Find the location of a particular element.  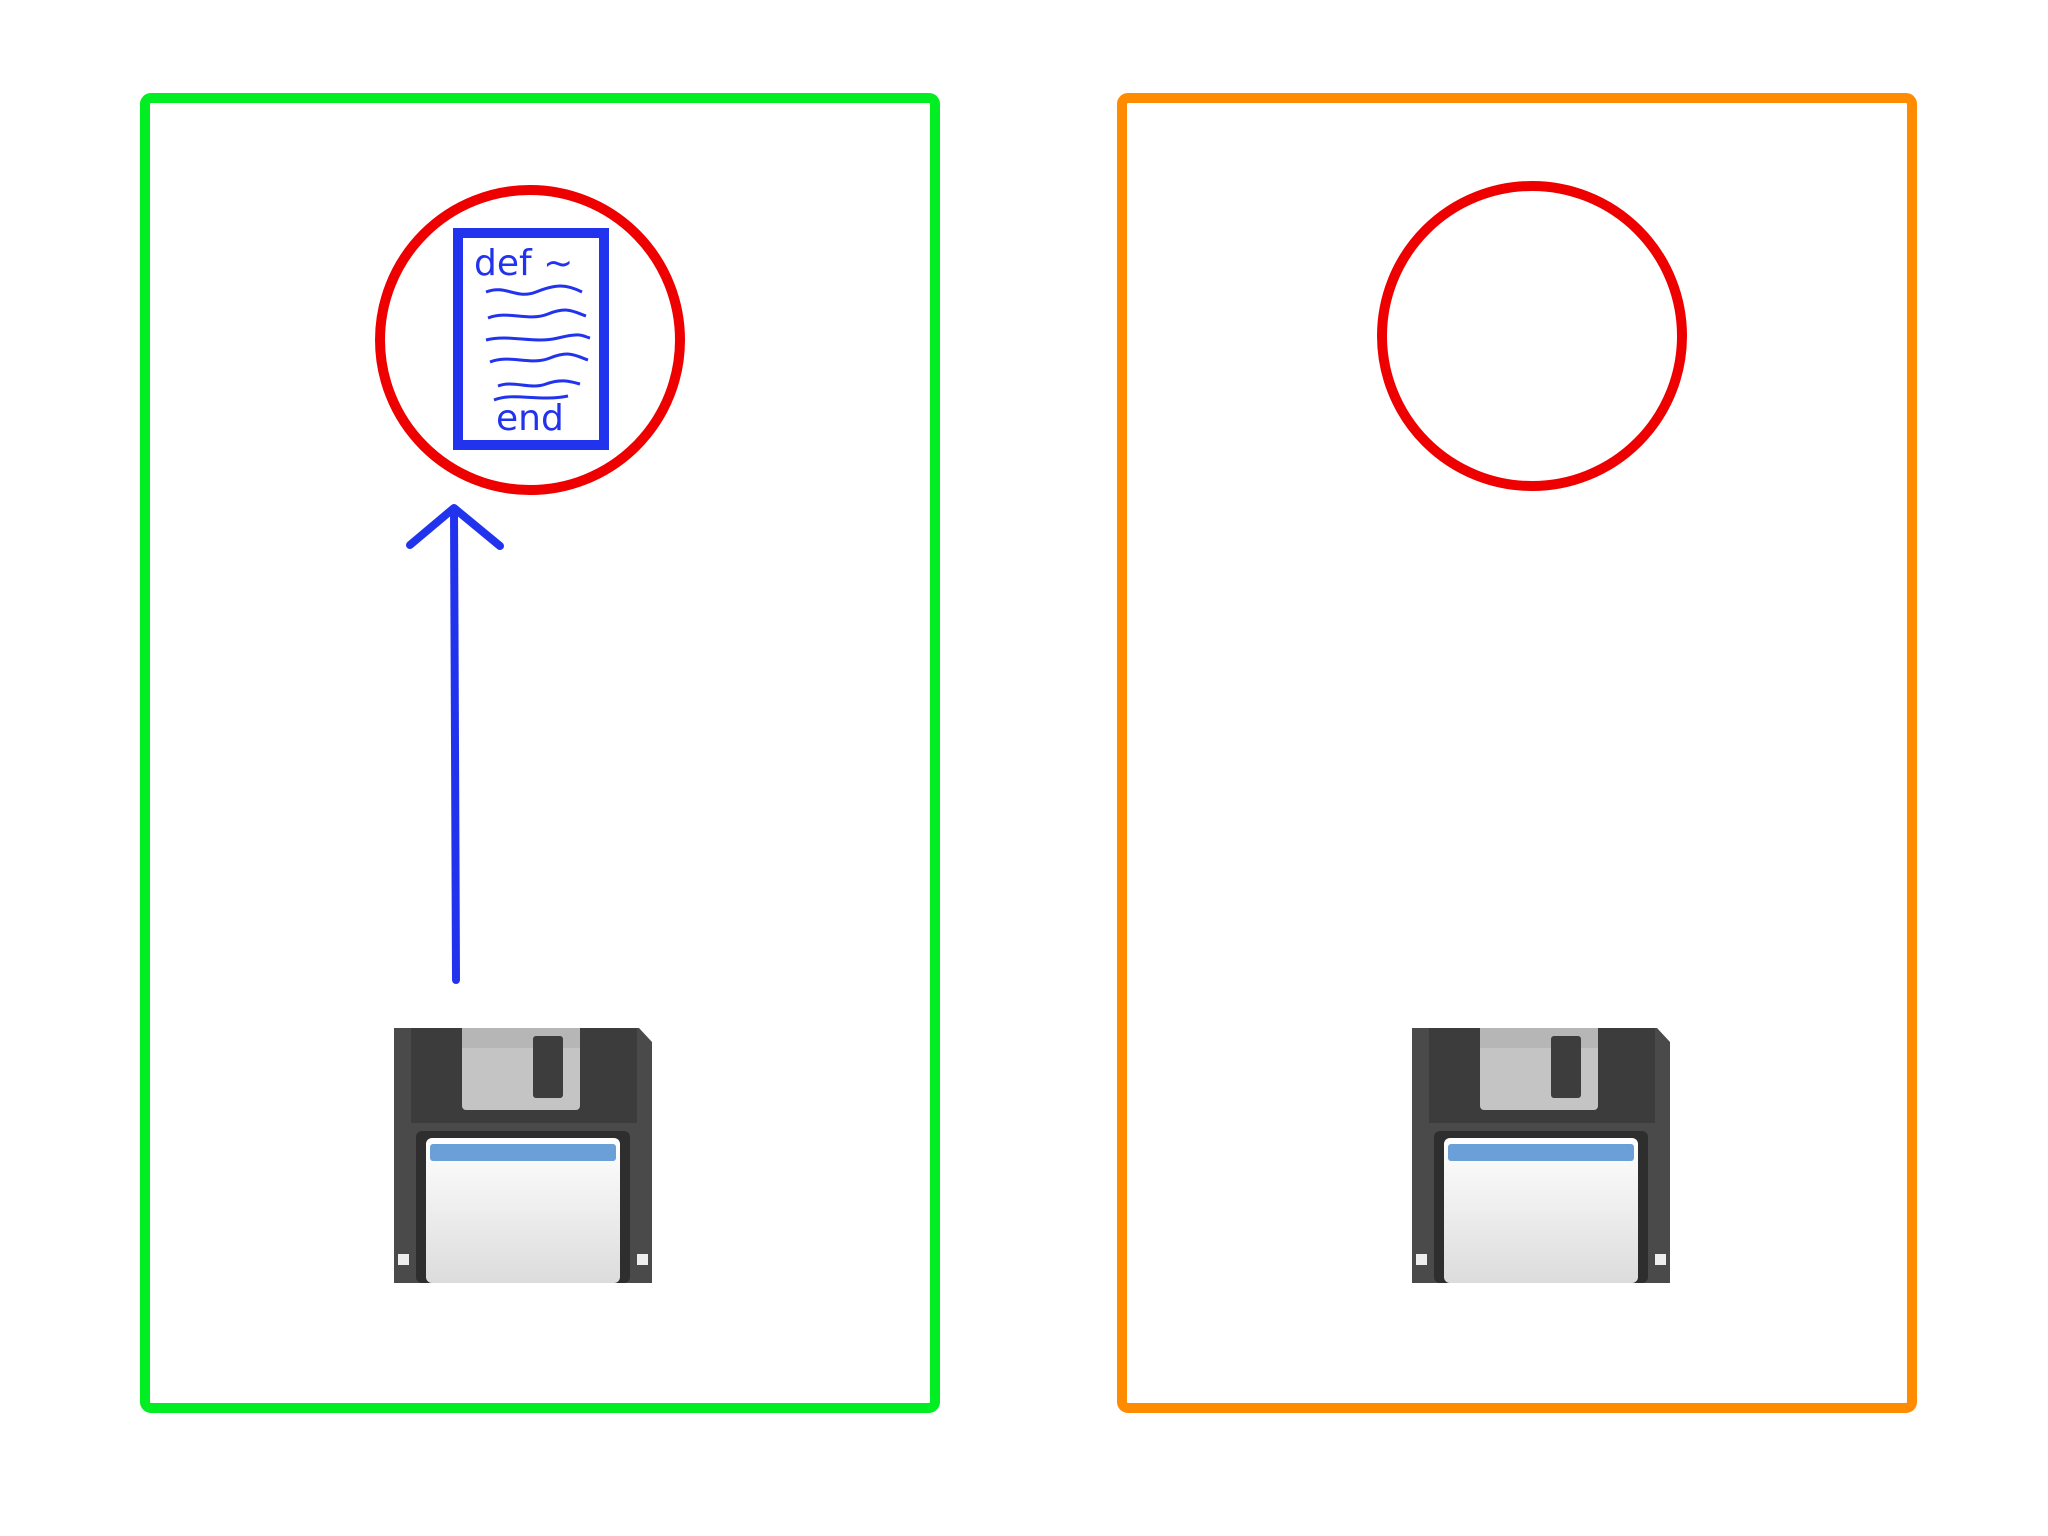

arrow-up-icon is located at coordinates (455, 744).